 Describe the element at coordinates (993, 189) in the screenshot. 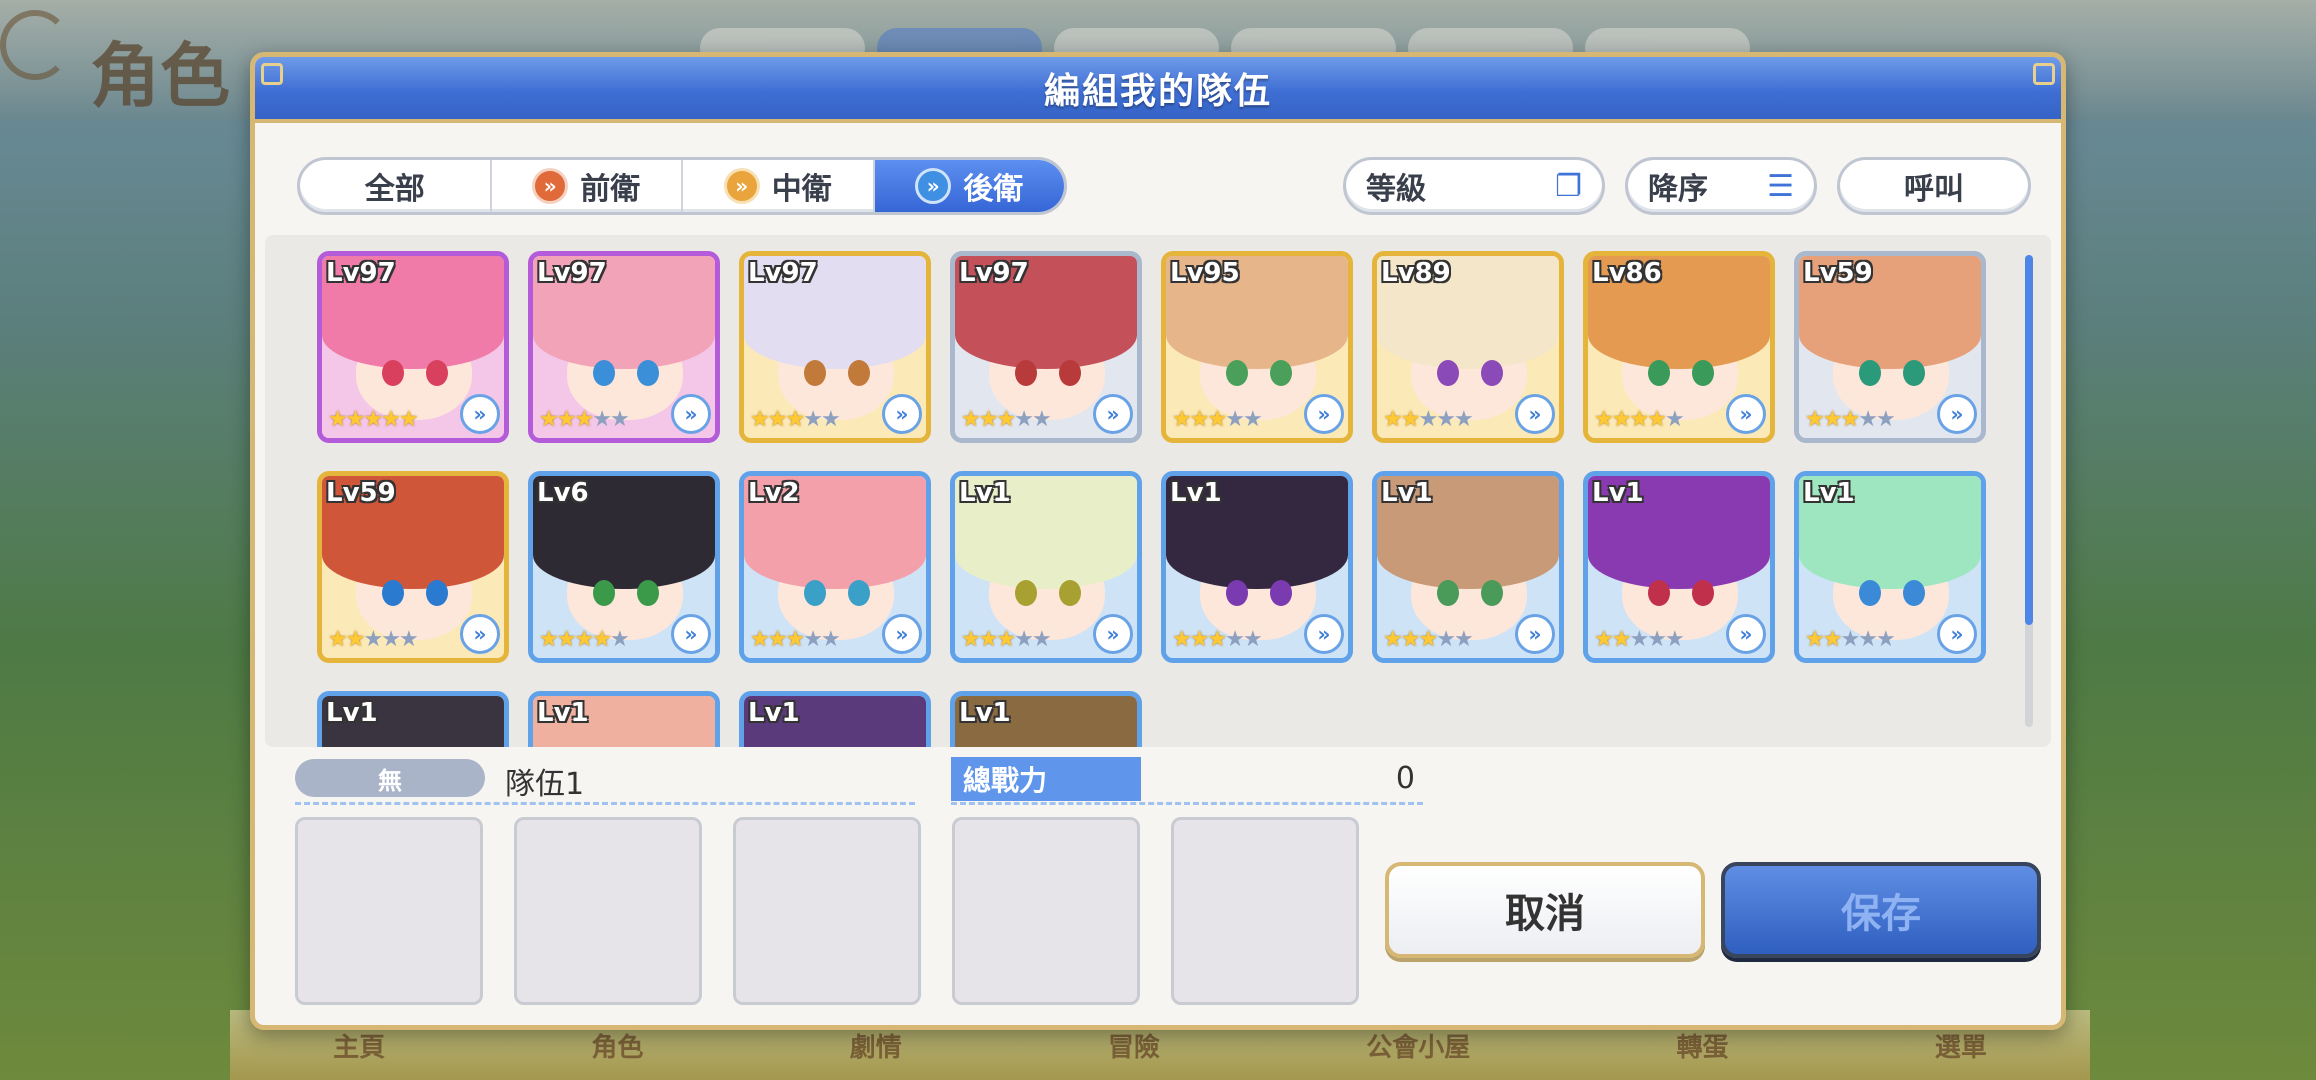

I see `tab-label: 後衛` at that location.